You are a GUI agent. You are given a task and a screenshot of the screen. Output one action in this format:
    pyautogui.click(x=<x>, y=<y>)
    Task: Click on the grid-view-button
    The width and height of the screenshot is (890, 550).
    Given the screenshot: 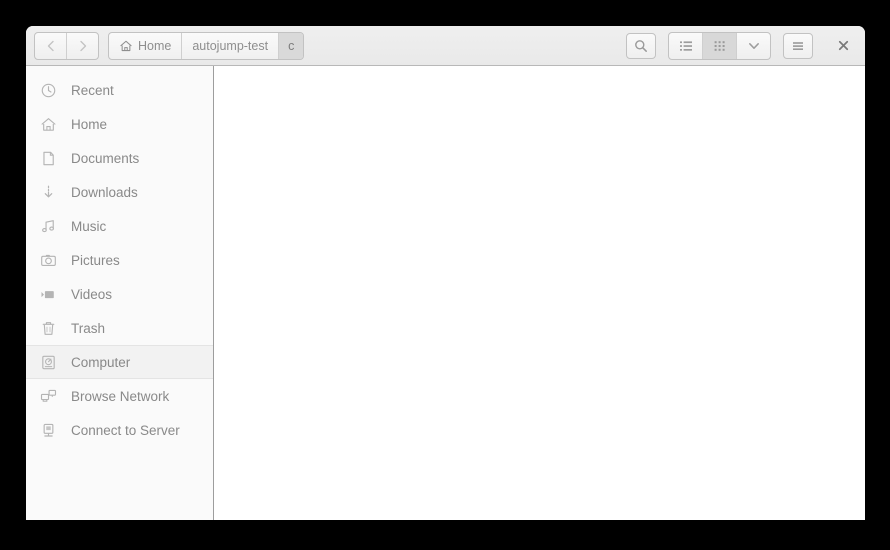 What is the action you would take?
    pyautogui.click(x=719, y=45)
    